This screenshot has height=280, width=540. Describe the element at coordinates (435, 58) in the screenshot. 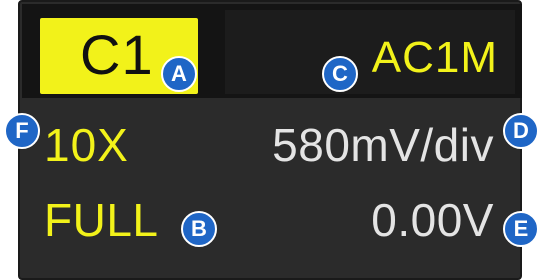

I see `coupling-value: AC1M` at that location.